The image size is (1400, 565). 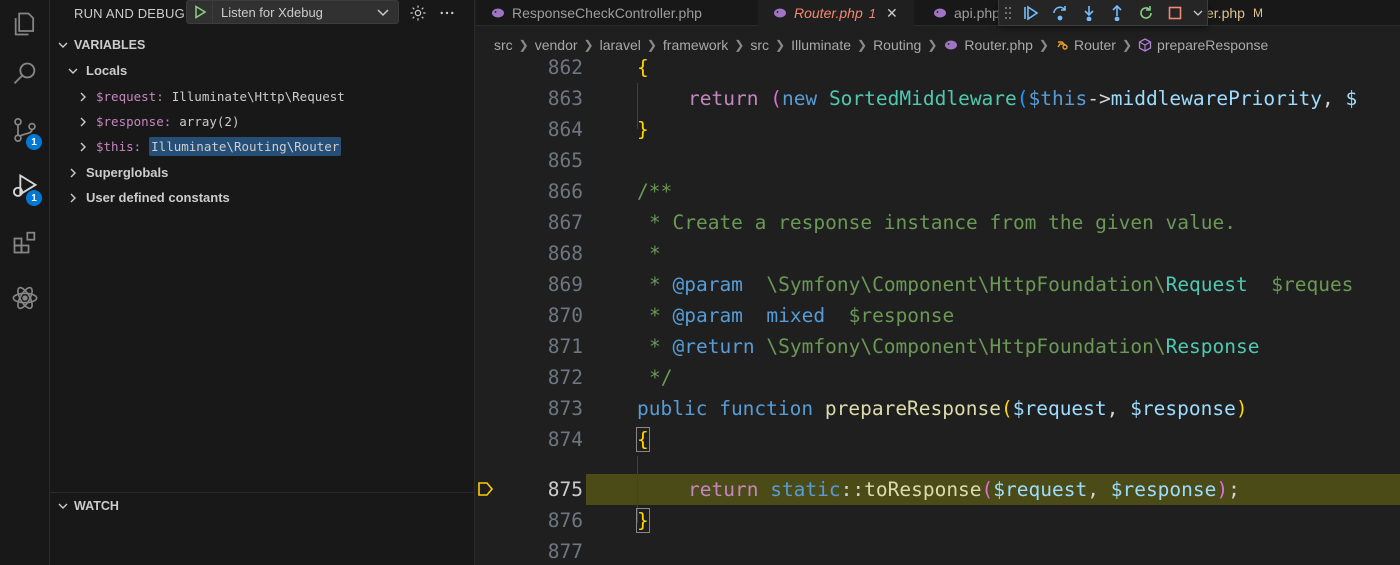 What do you see at coordinates (938, 439) in the screenshot?
I see `code-line: 874 {` at bounding box center [938, 439].